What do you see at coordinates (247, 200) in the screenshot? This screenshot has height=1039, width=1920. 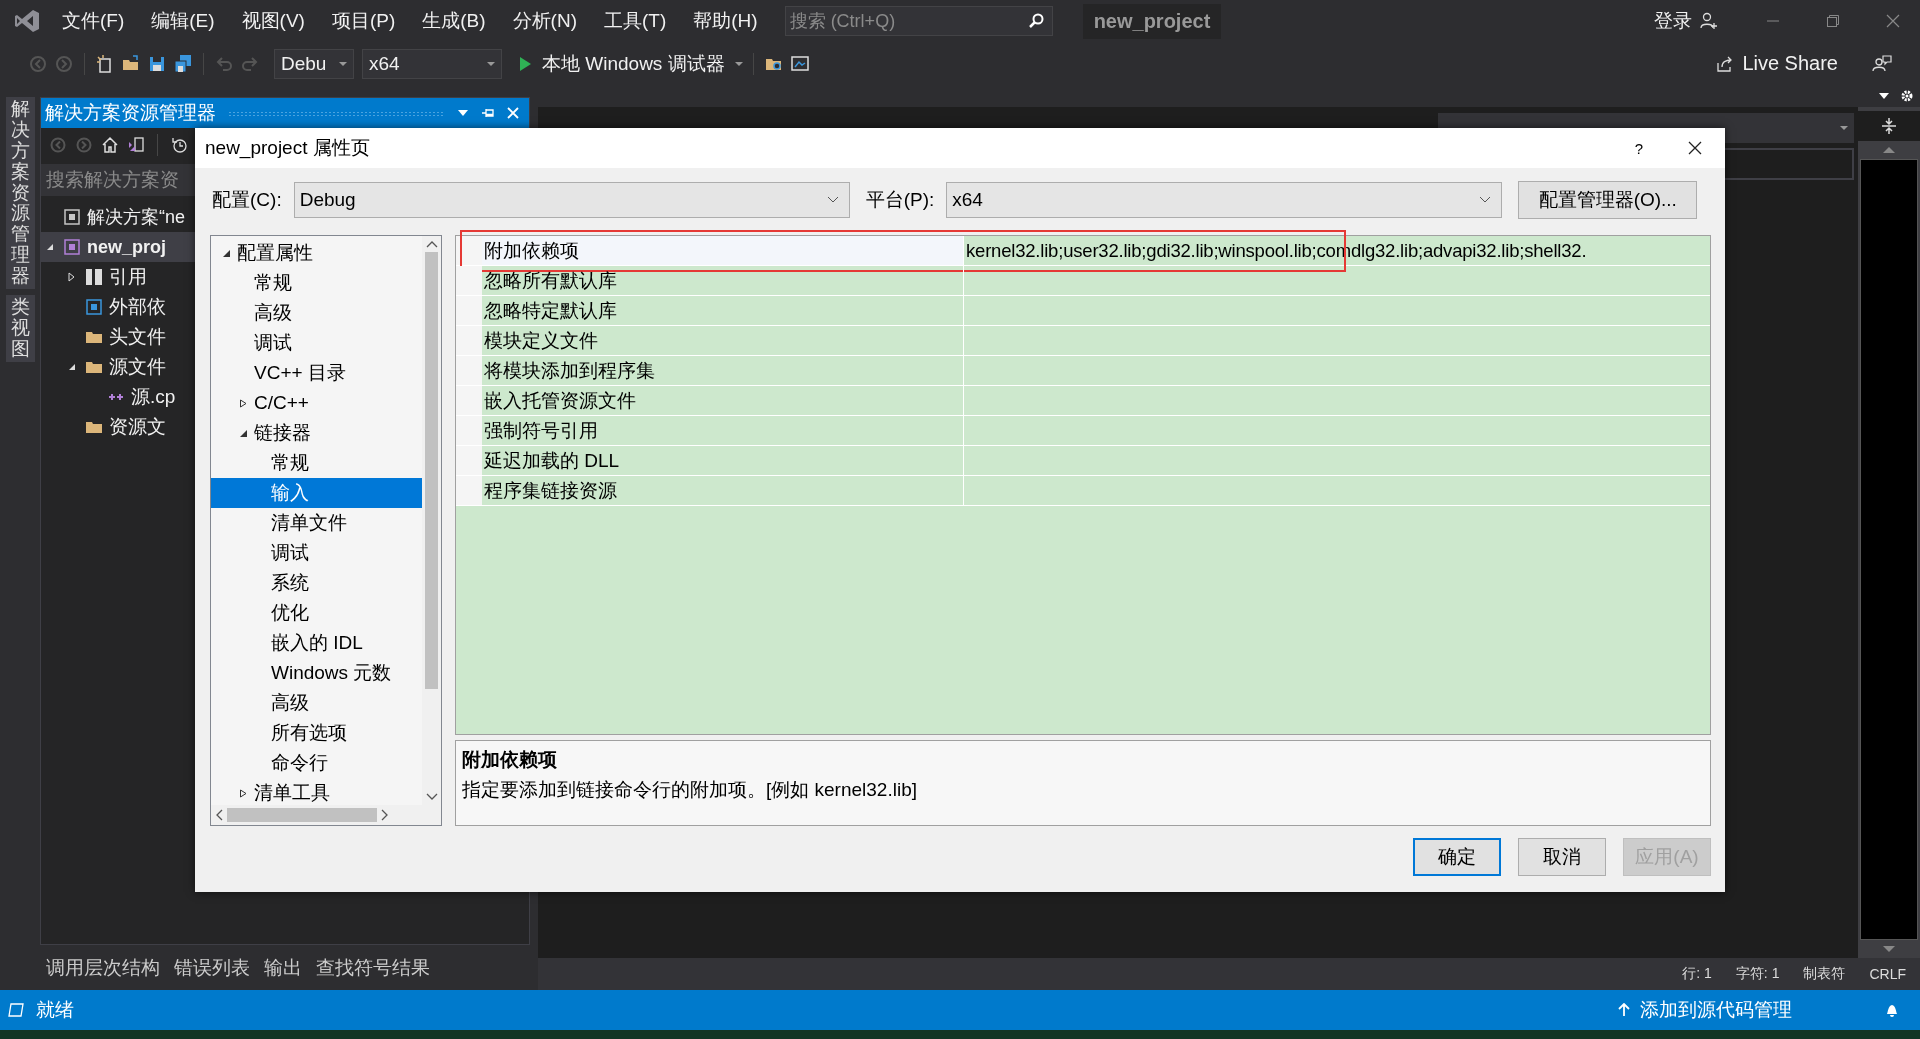 I see `configuration-label: 配置(C):` at bounding box center [247, 200].